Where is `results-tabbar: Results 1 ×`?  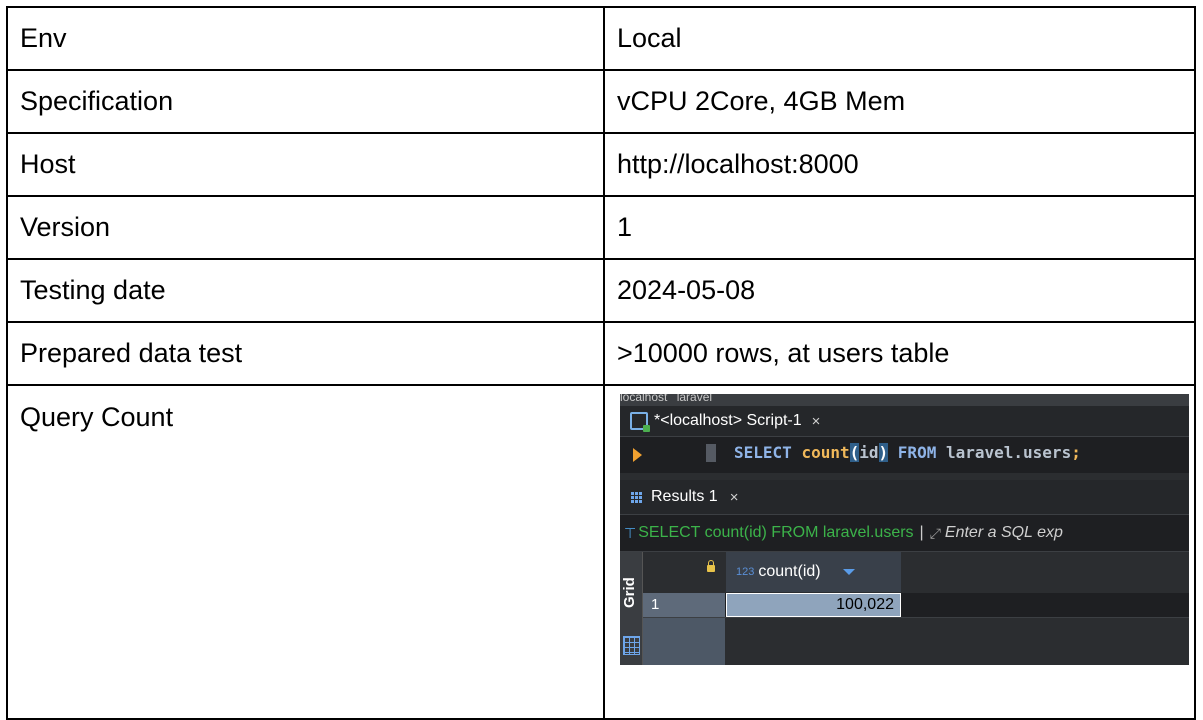
results-tabbar: Results 1 × is located at coordinates (904, 497).